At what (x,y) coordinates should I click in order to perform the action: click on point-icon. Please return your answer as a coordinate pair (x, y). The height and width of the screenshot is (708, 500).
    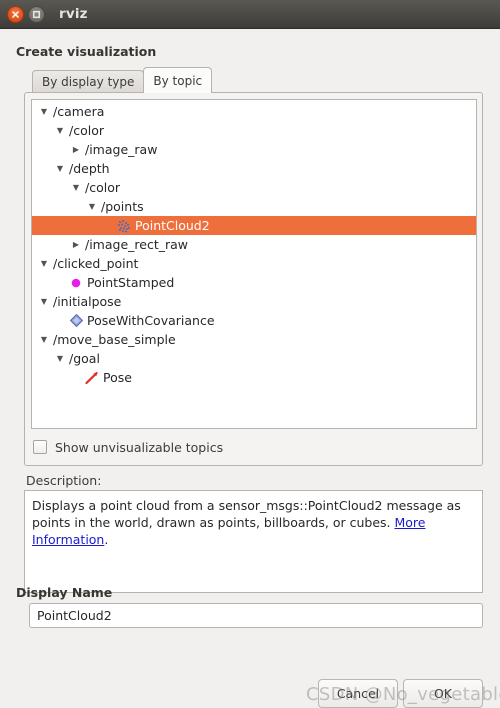
    Looking at the image, I should click on (76, 283).